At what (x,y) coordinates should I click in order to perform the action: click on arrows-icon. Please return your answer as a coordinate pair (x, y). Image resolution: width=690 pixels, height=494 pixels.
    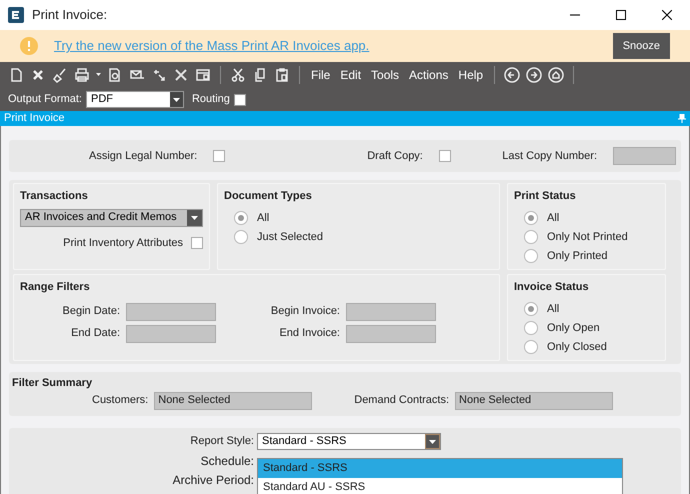
    Looking at the image, I should click on (159, 75).